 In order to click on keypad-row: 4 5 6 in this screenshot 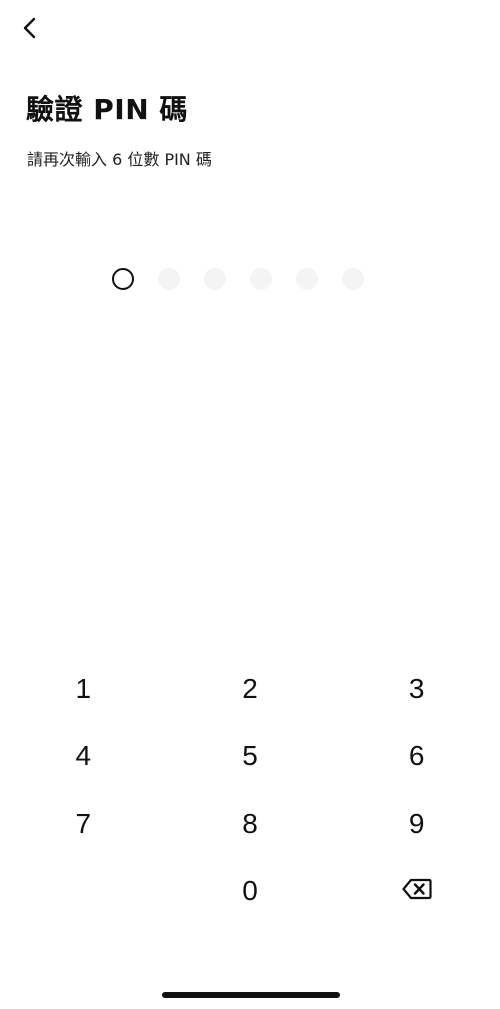, I will do `click(250, 757)`.